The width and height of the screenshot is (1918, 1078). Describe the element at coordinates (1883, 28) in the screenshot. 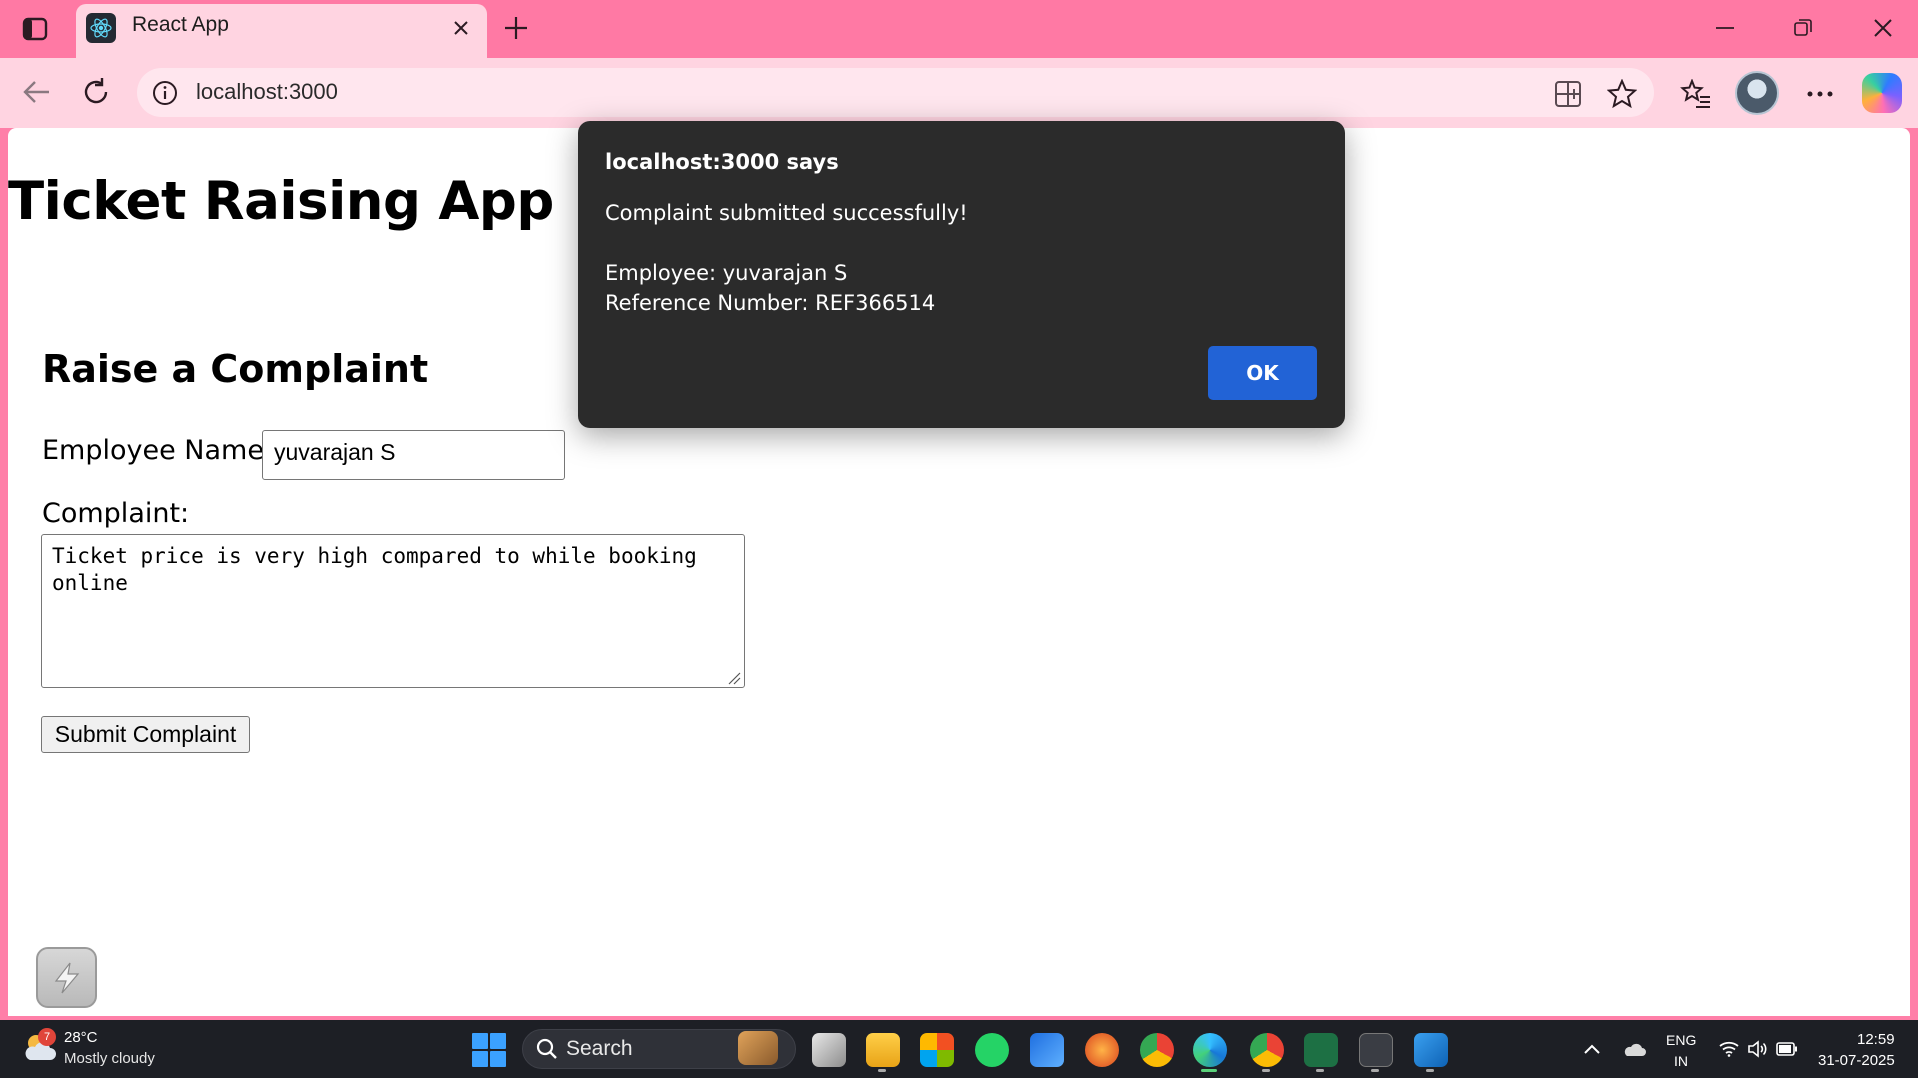

I see `window-close-icon` at that location.